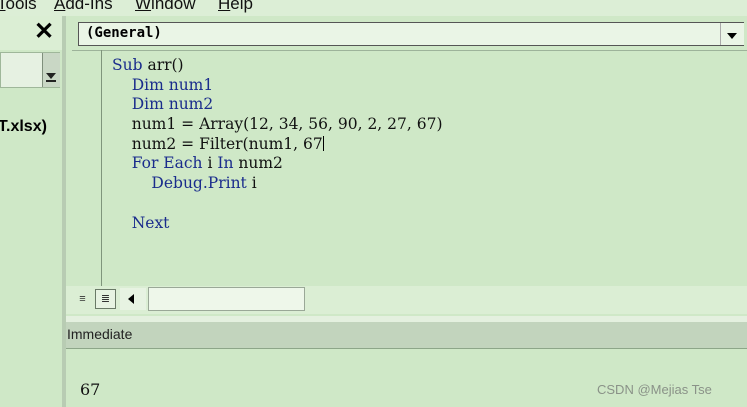  I want to click on immediate-title: Immediate, so click(100, 334).